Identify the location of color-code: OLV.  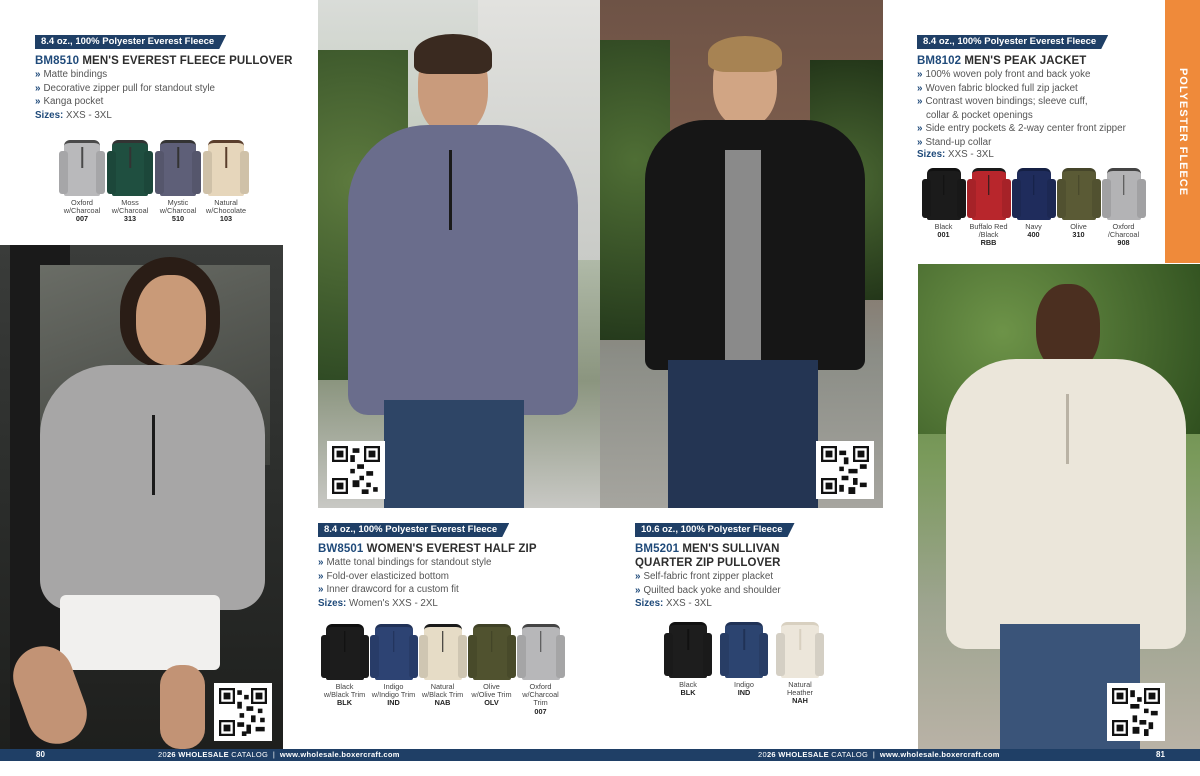
(491, 703).